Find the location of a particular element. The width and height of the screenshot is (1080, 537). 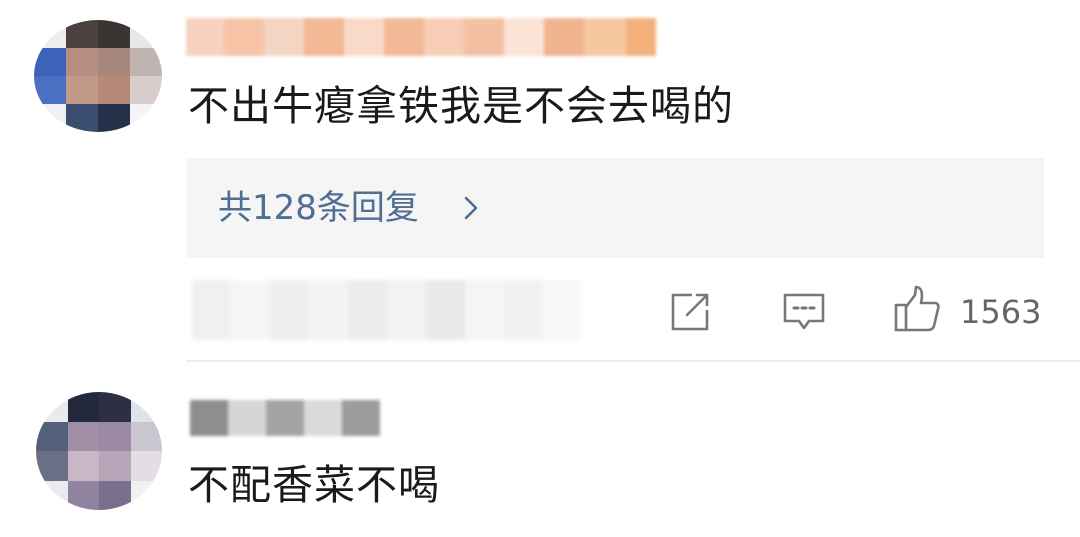

comment-text: 不配香菜不喝 is located at coordinates (314, 485).